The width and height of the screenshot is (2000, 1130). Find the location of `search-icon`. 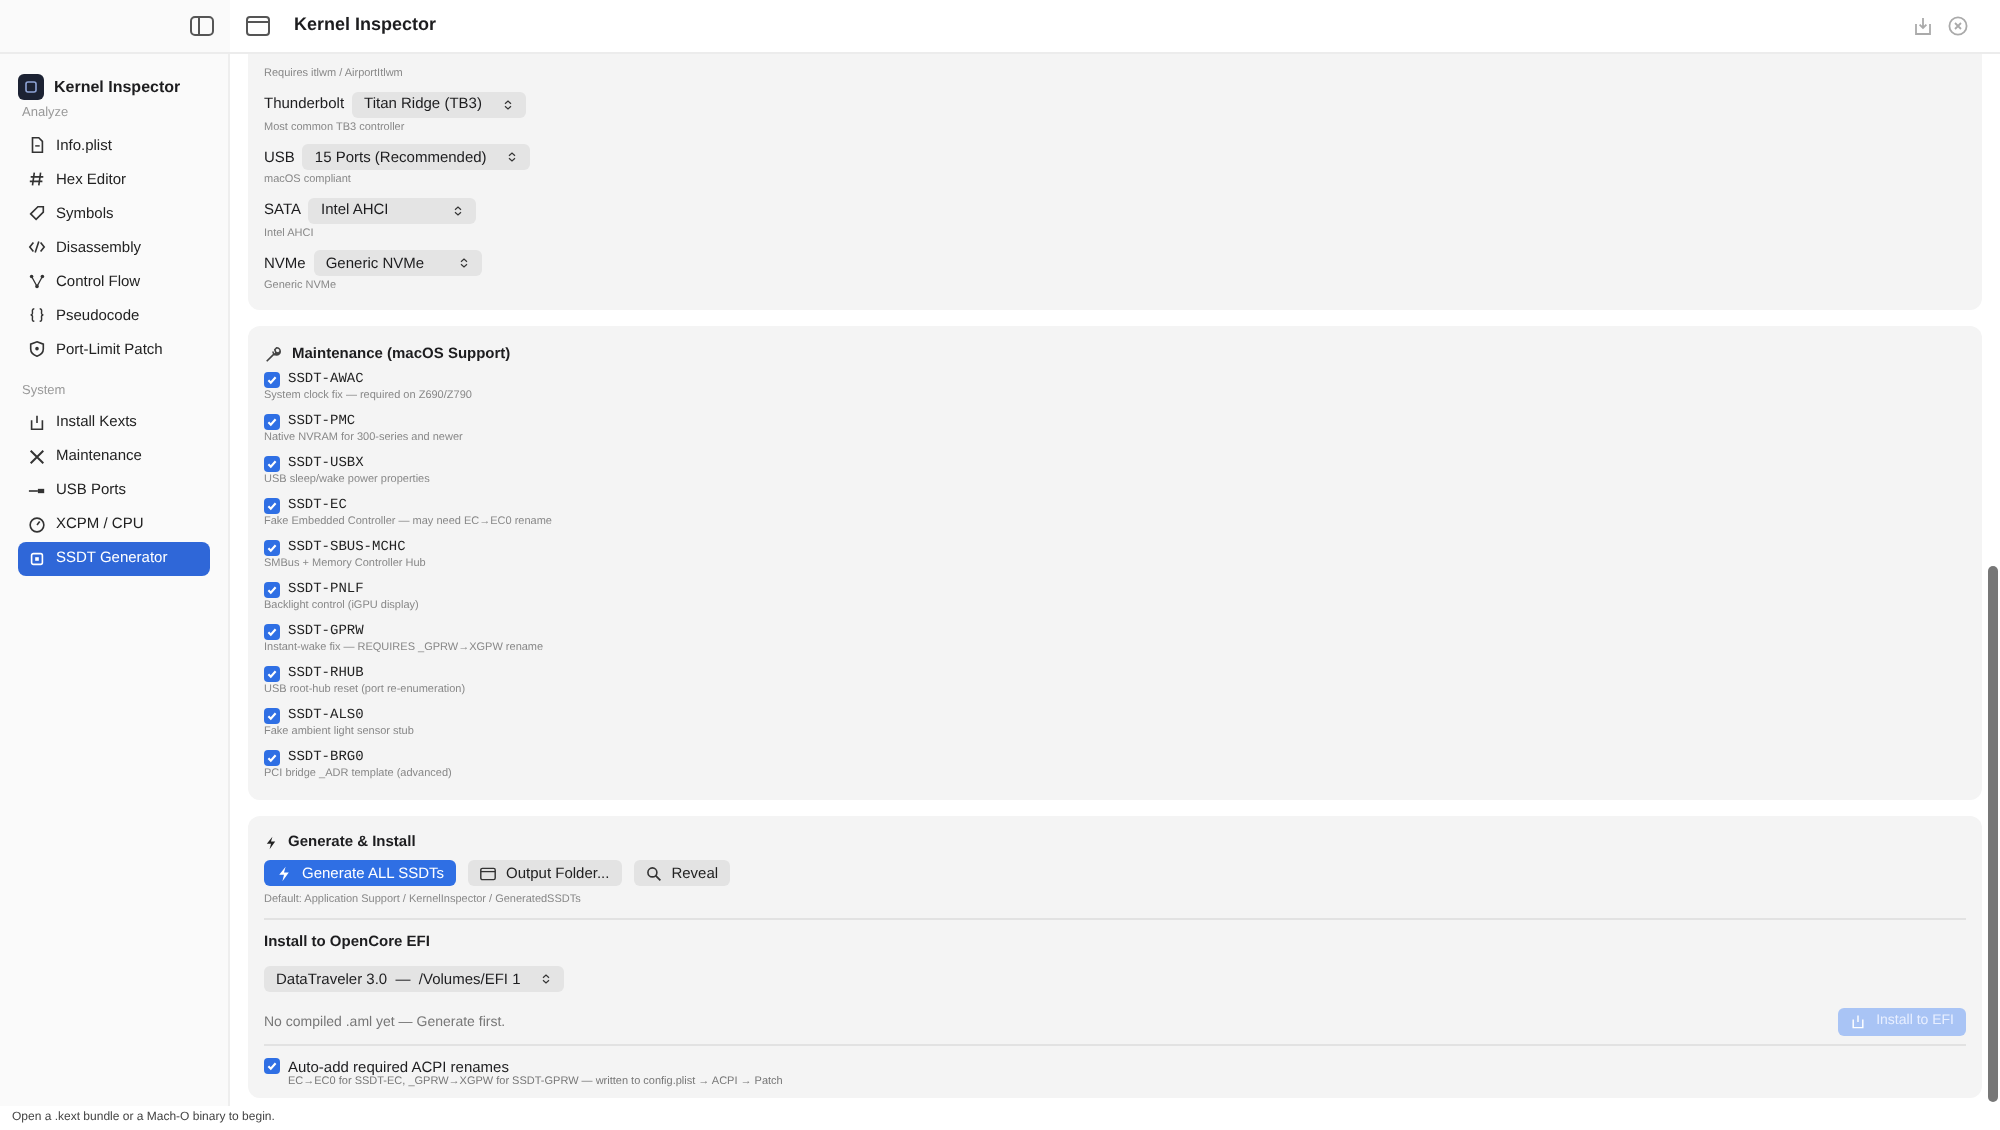

search-icon is located at coordinates (653, 873).